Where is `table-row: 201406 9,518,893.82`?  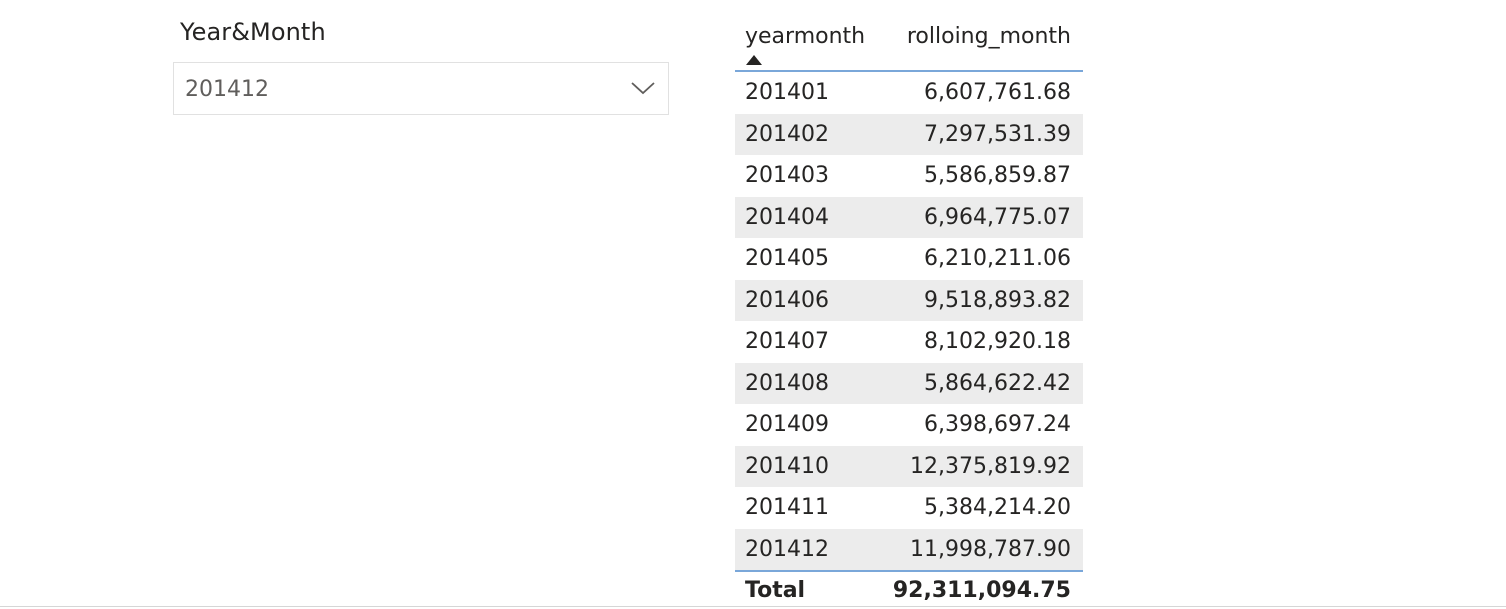
table-row: 201406 9,518,893.82 is located at coordinates (909, 300).